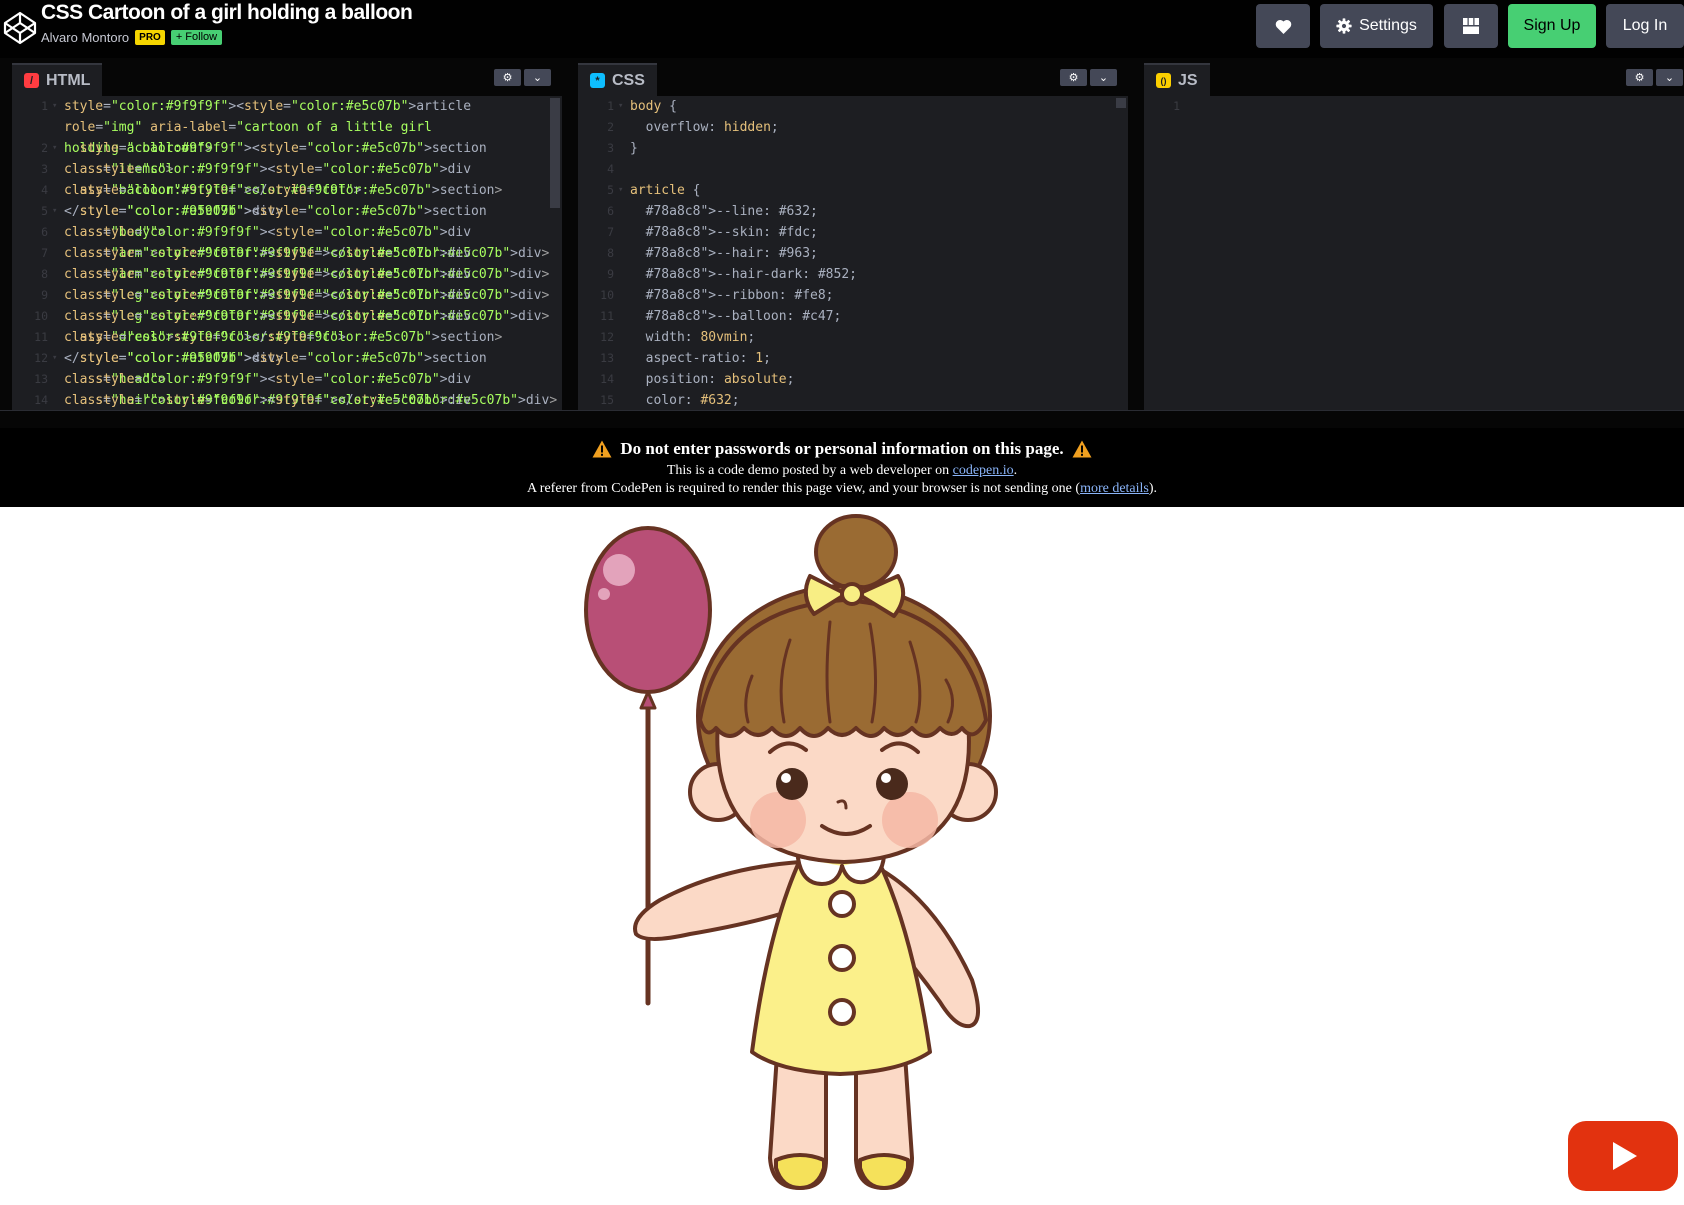 The height and width of the screenshot is (1205, 1684). I want to click on log-in-button: Log In, so click(1645, 26).